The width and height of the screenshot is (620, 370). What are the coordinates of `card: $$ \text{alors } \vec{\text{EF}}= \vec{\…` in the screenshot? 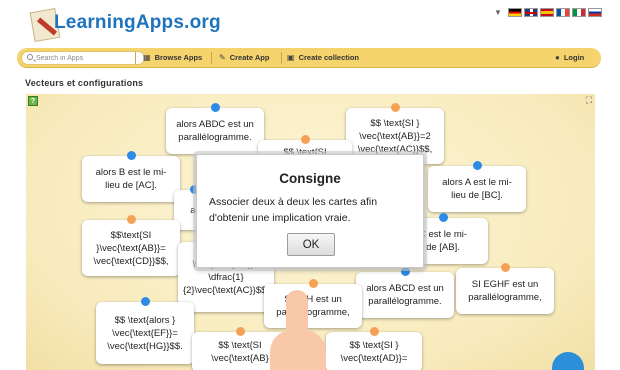 It's located at (145, 330).